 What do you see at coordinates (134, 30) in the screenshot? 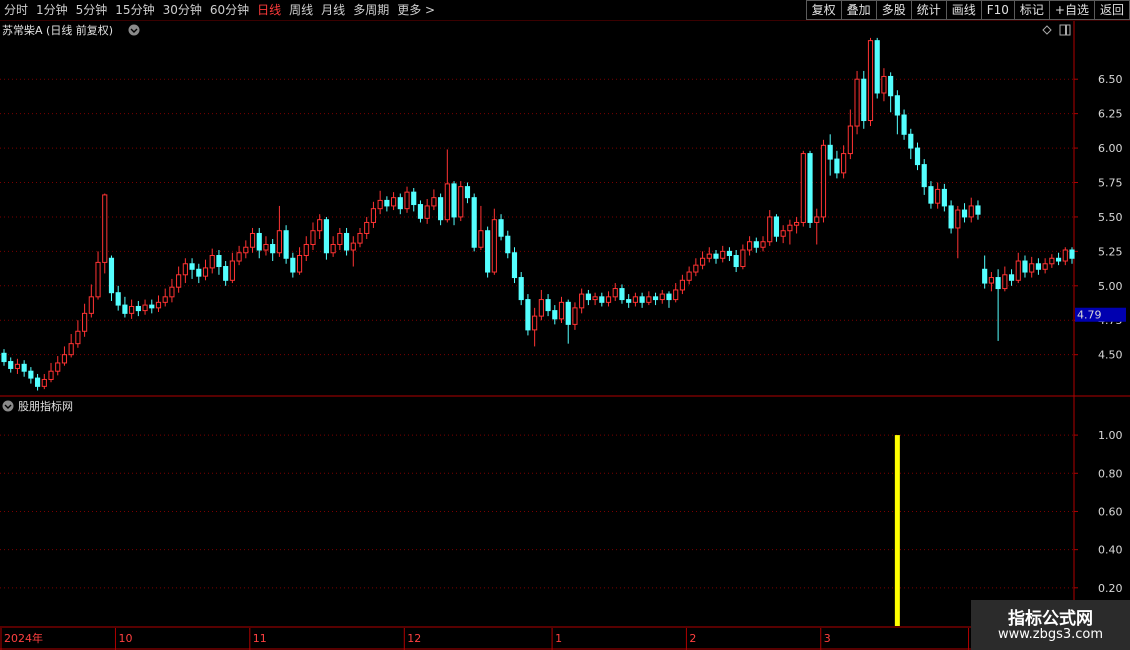
I see `chevron-down-icon` at bounding box center [134, 30].